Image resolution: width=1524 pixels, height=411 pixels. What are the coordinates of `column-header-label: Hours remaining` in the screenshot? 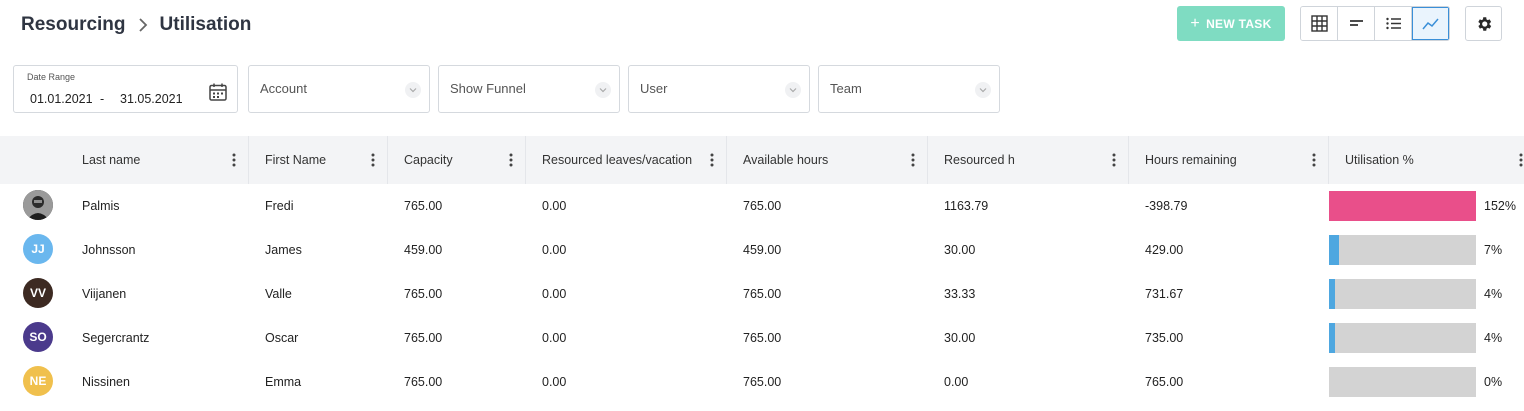 It's located at (1191, 160).